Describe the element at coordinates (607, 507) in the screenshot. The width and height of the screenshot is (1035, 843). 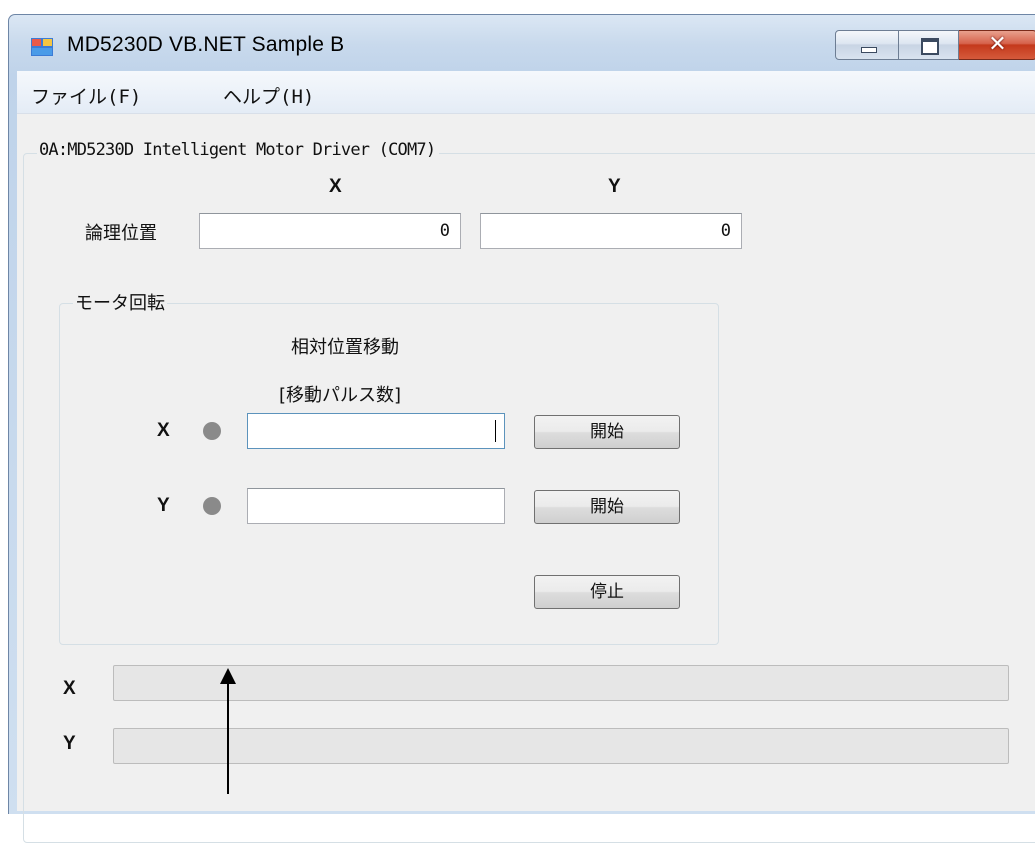
I see `start-y-button: 開始` at that location.